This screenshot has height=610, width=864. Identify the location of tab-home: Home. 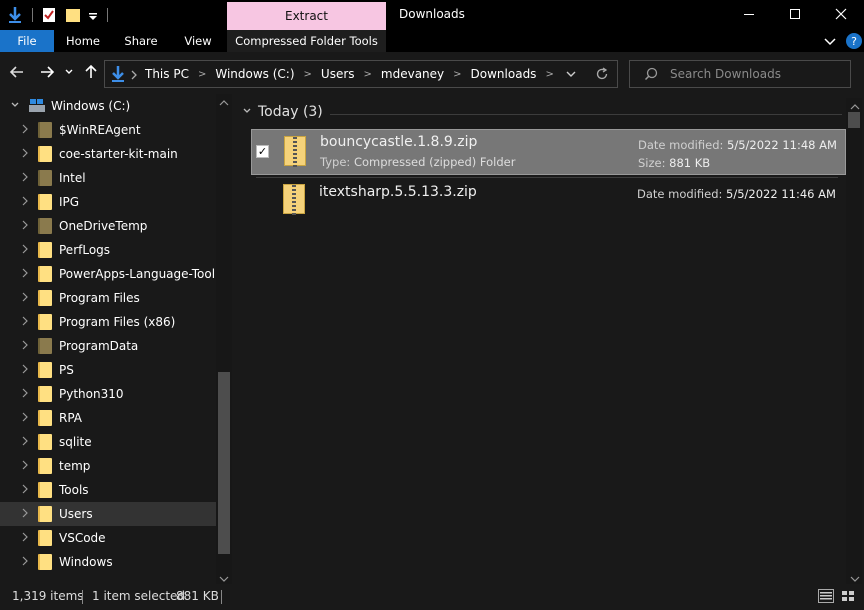
(83, 41).